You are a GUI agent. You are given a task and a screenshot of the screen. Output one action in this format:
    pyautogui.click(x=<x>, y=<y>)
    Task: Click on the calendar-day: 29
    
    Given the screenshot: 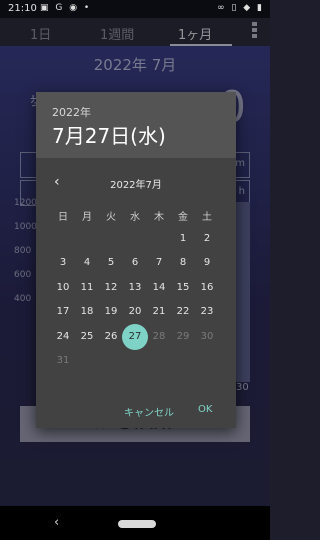 What is the action you would take?
    pyautogui.click(x=183, y=336)
    